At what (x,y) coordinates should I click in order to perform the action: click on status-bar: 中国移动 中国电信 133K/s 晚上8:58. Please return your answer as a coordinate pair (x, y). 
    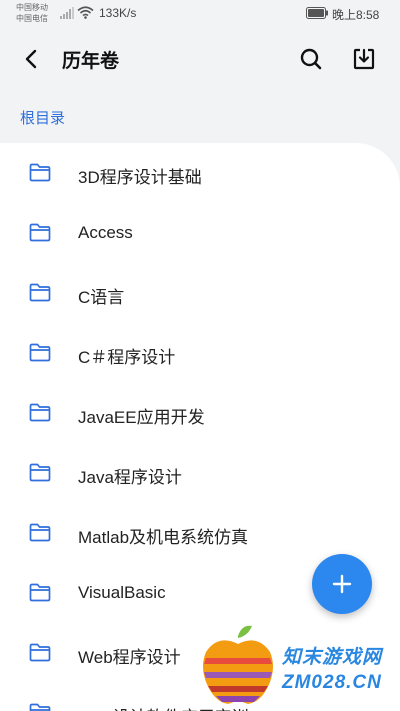
    Looking at the image, I should click on (200, 14).